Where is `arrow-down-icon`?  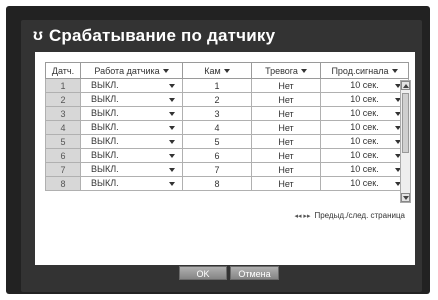 arrow-down-icon is located at coordinates (406, 198).